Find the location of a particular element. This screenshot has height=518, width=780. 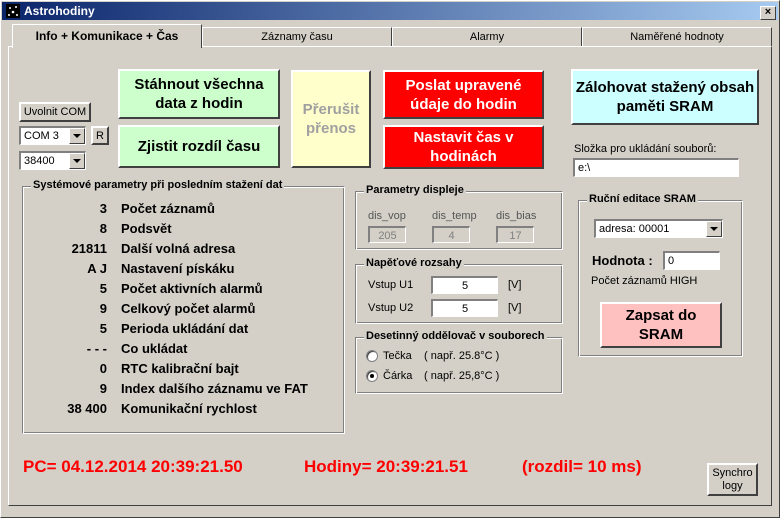

close-icon: × is located at coordinates (768, 12).